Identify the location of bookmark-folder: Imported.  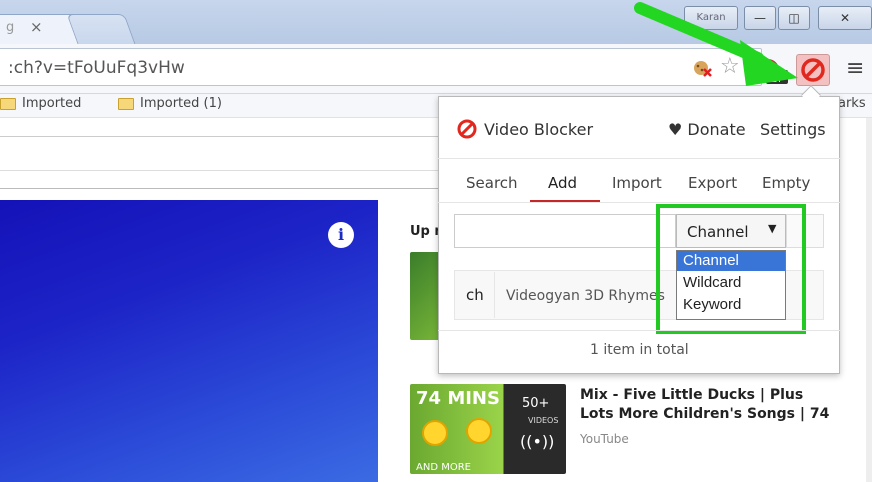
(40, 103).